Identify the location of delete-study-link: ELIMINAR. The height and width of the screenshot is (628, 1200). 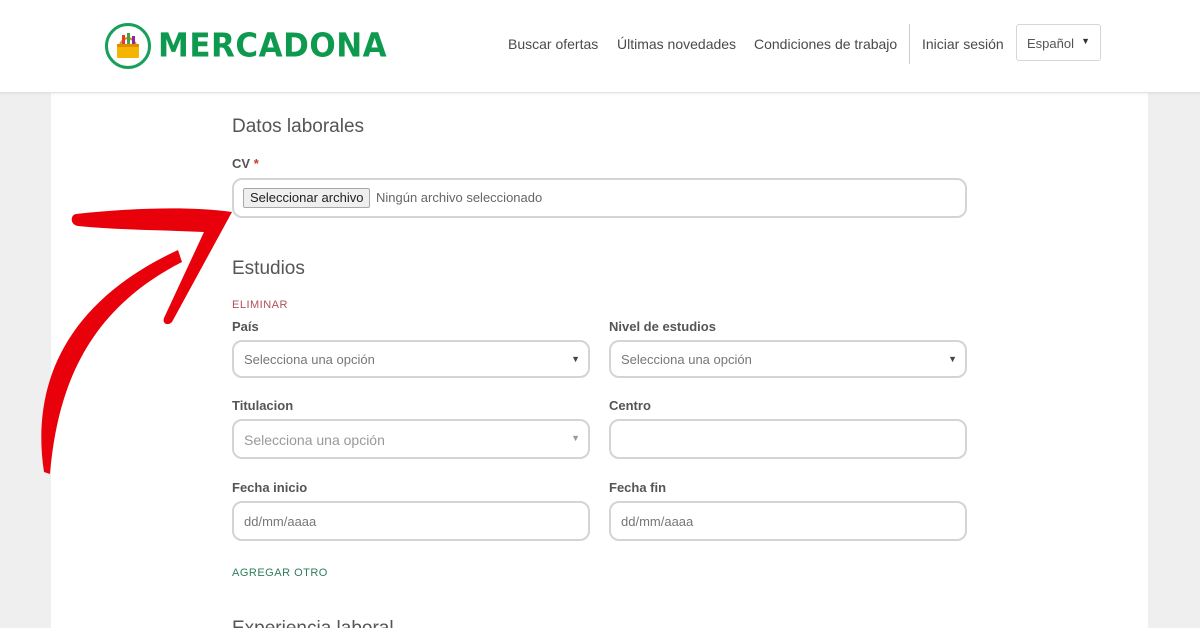
(260, 305).